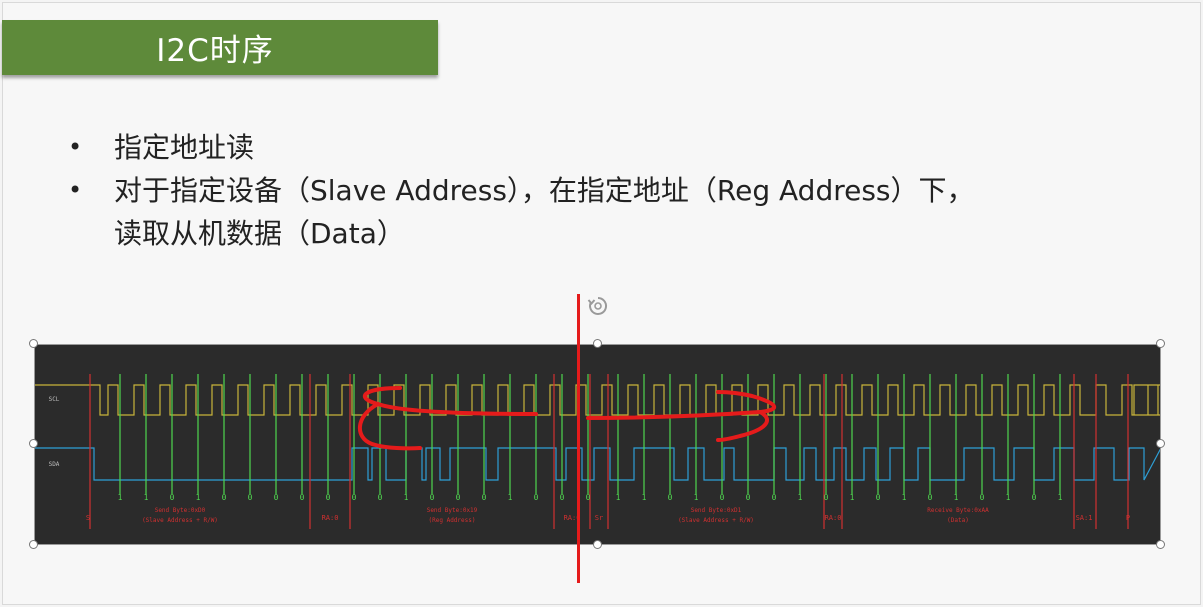 The height and width of the screenshot is (607, 1203). What do you see at coordinates (566, 418) in the screenshot?
I see `annotation-overlay` at bounding box center [566, 418].